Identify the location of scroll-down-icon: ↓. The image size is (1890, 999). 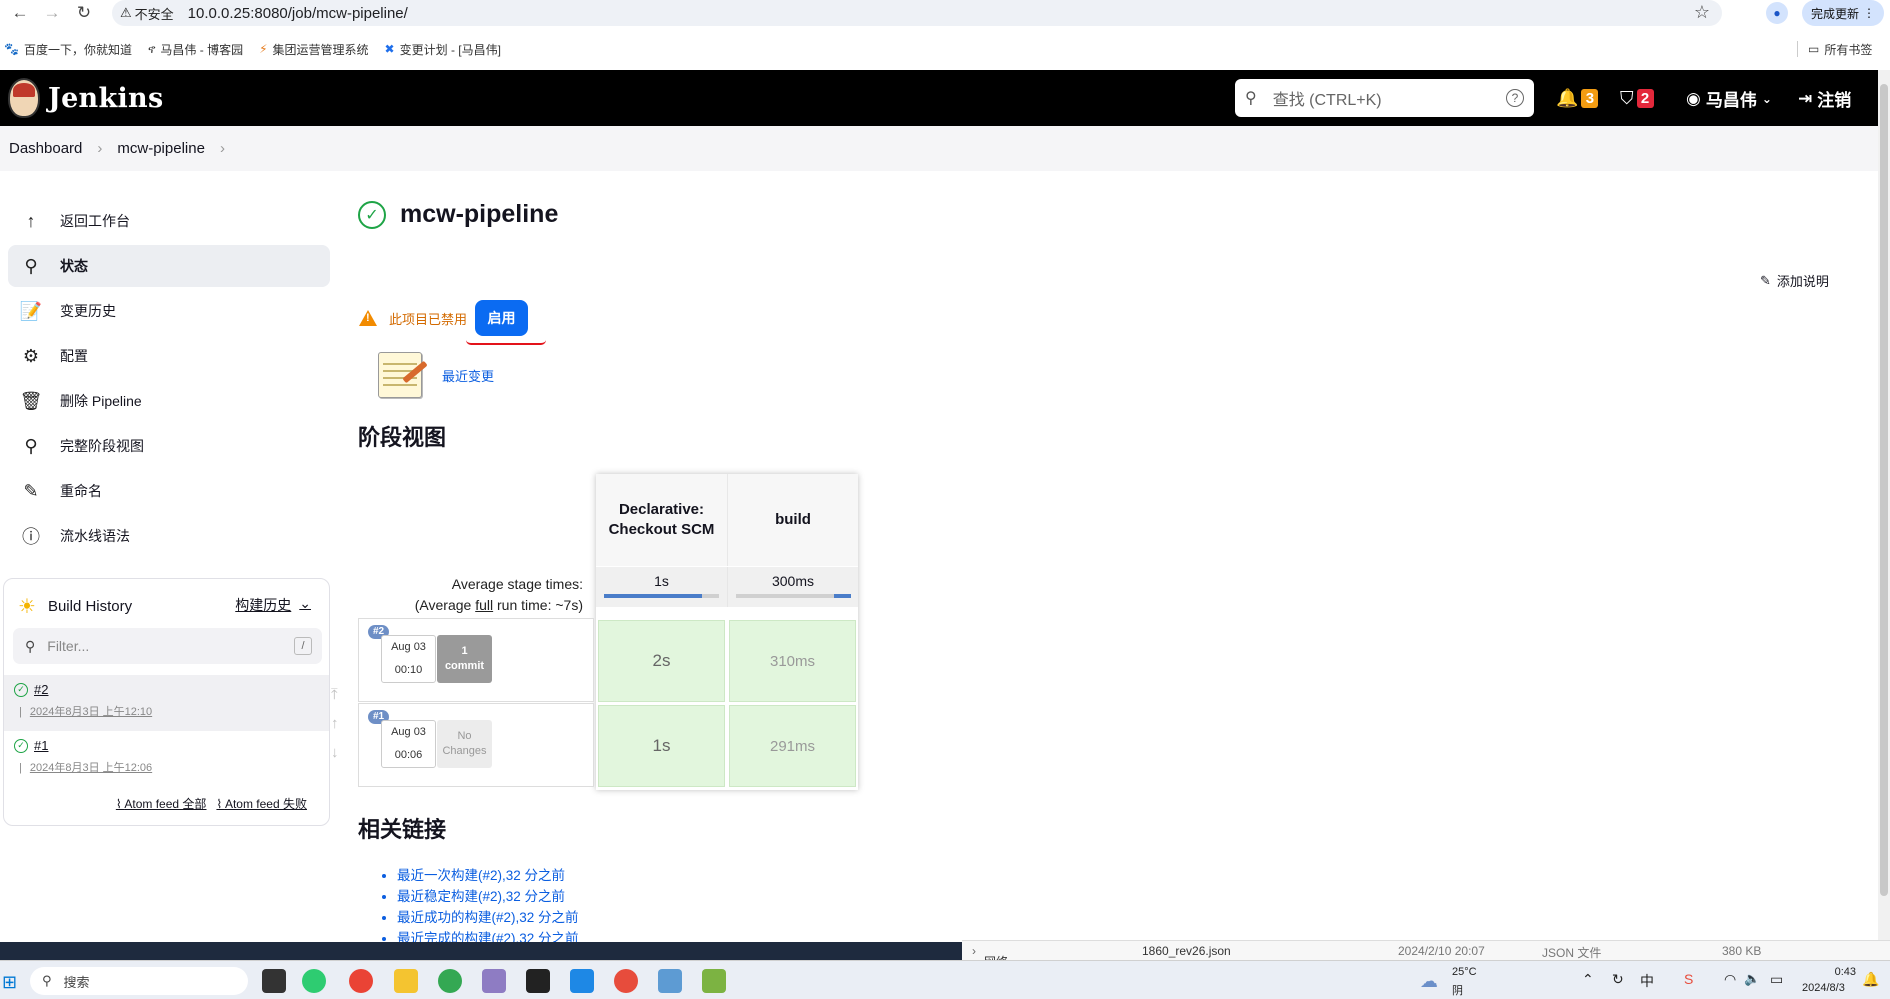
(335, 752).